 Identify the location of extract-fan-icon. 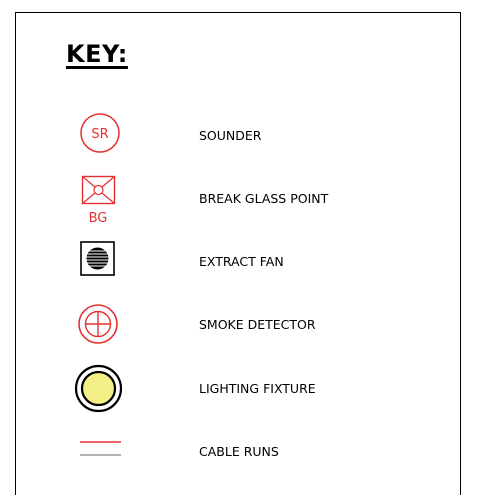
(97, 258).